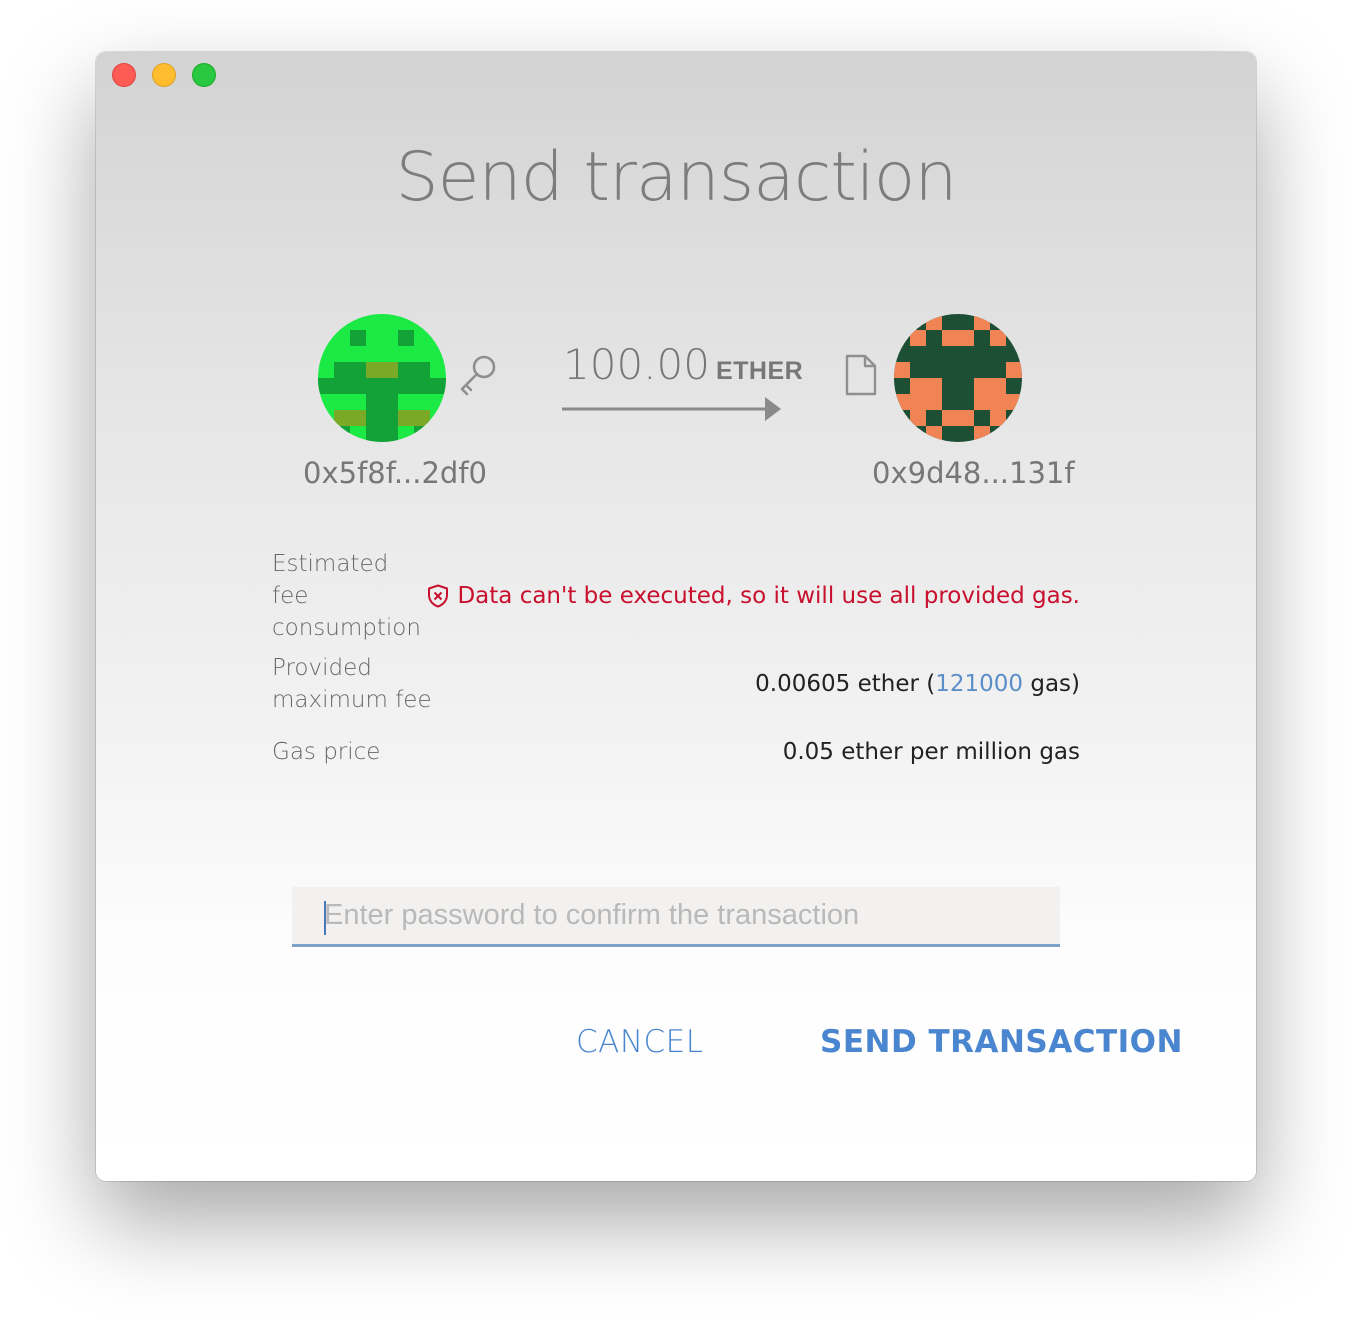 This screenshot has height=1329, width=1351. What do you see at coordinates (124, 75) in the screenshot?
I see `close-window-button` at bounding box center [124, 75].